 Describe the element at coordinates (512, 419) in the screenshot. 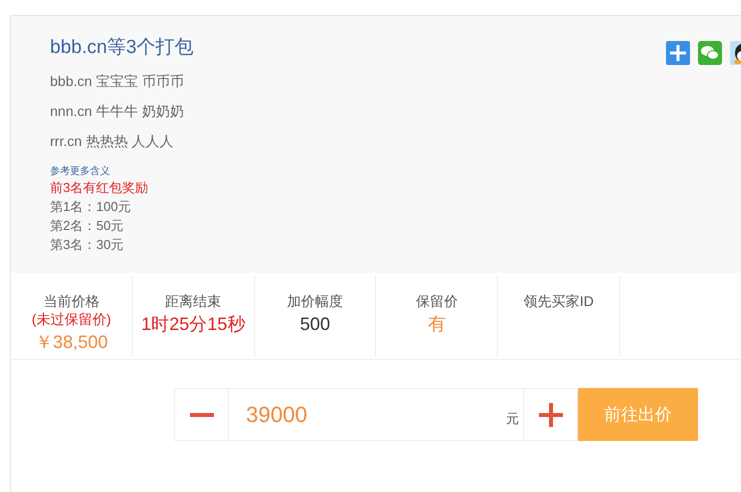

I see `unit-label: 元` at that location.